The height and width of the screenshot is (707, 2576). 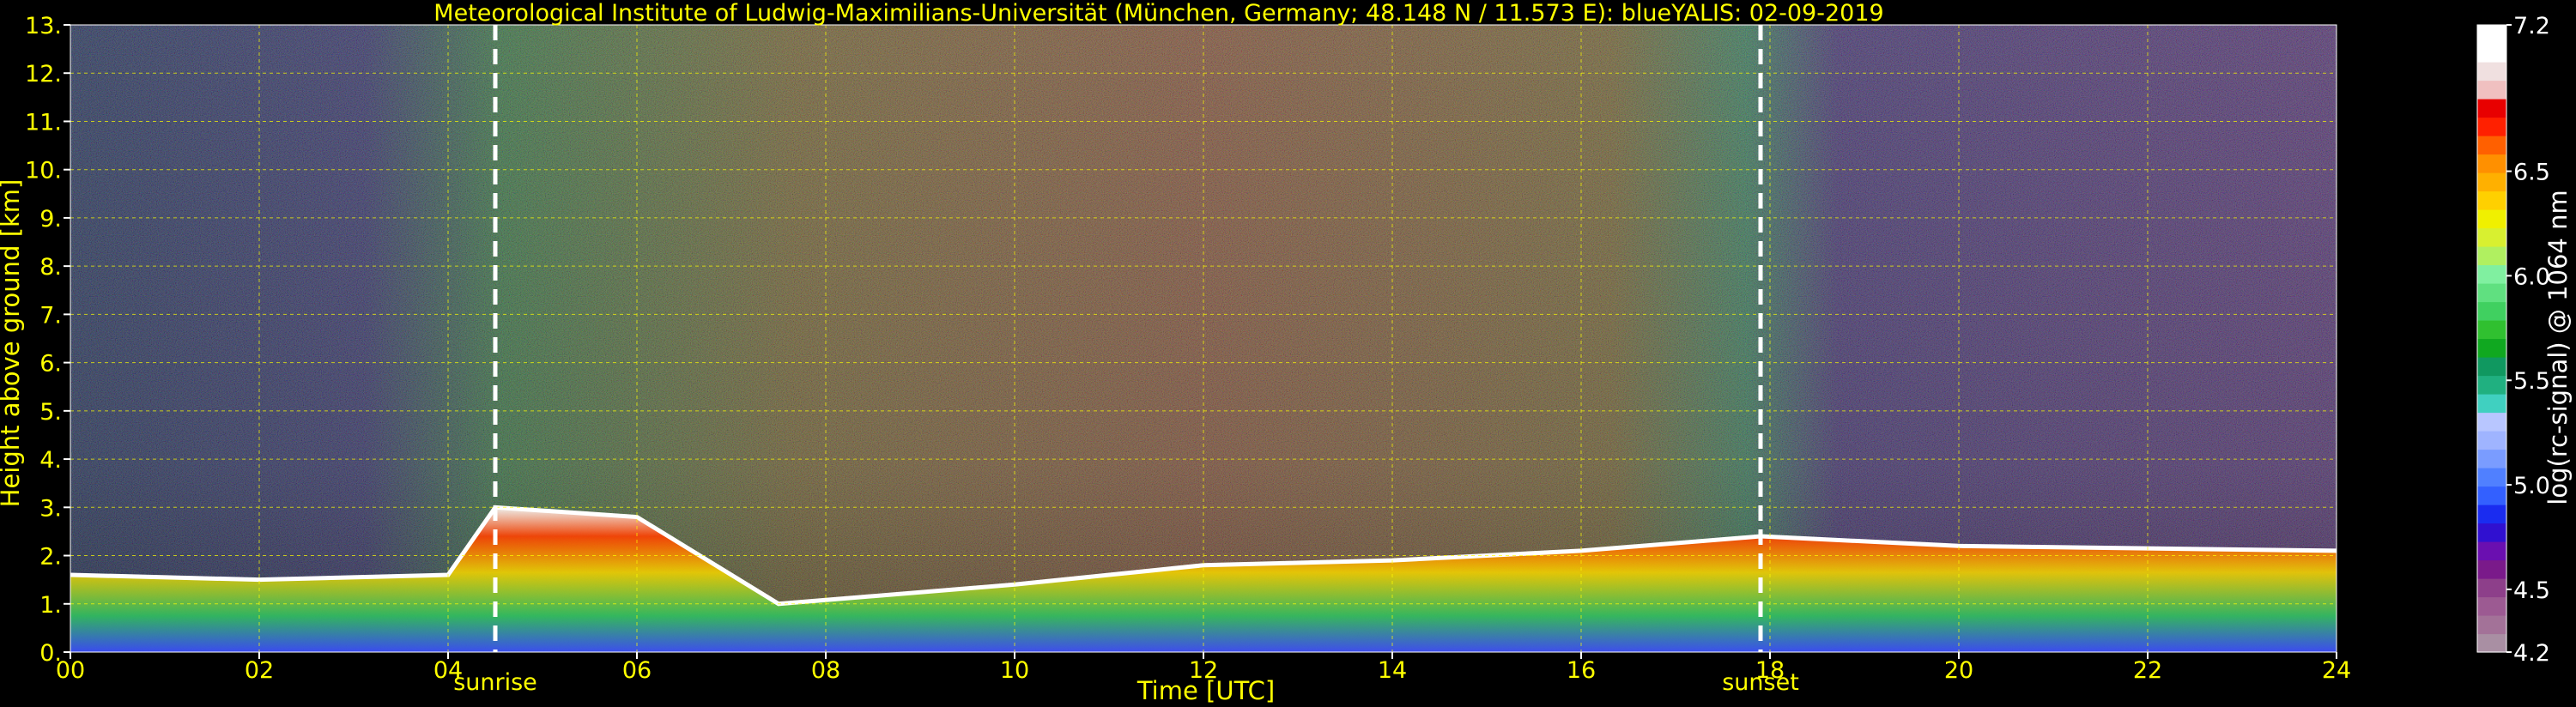 What do you see at coordinates (2531, 173) in the screenshot?
I see `colorbar-tick-label: 6.5` at bounding box center [2531, 173].